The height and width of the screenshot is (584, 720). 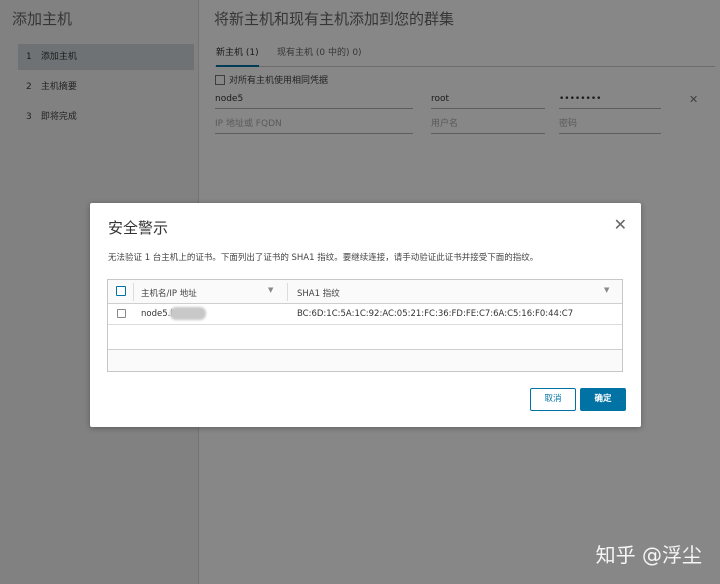 What do you see at coordinates (620, 224) in the screenshot?
I see `close-icon: ✕` at bounding box center [620, 224].